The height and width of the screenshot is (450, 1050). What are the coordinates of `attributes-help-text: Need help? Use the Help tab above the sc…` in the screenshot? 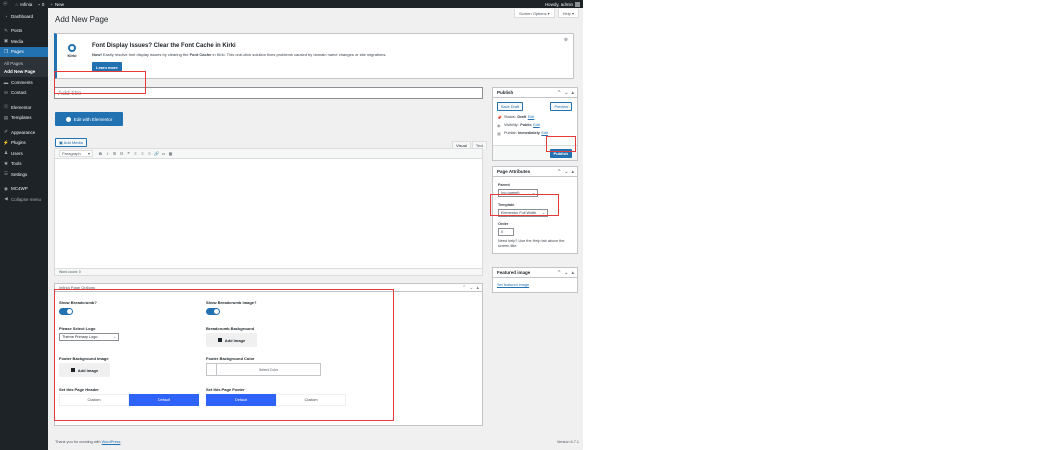 It's located at (531, 243).